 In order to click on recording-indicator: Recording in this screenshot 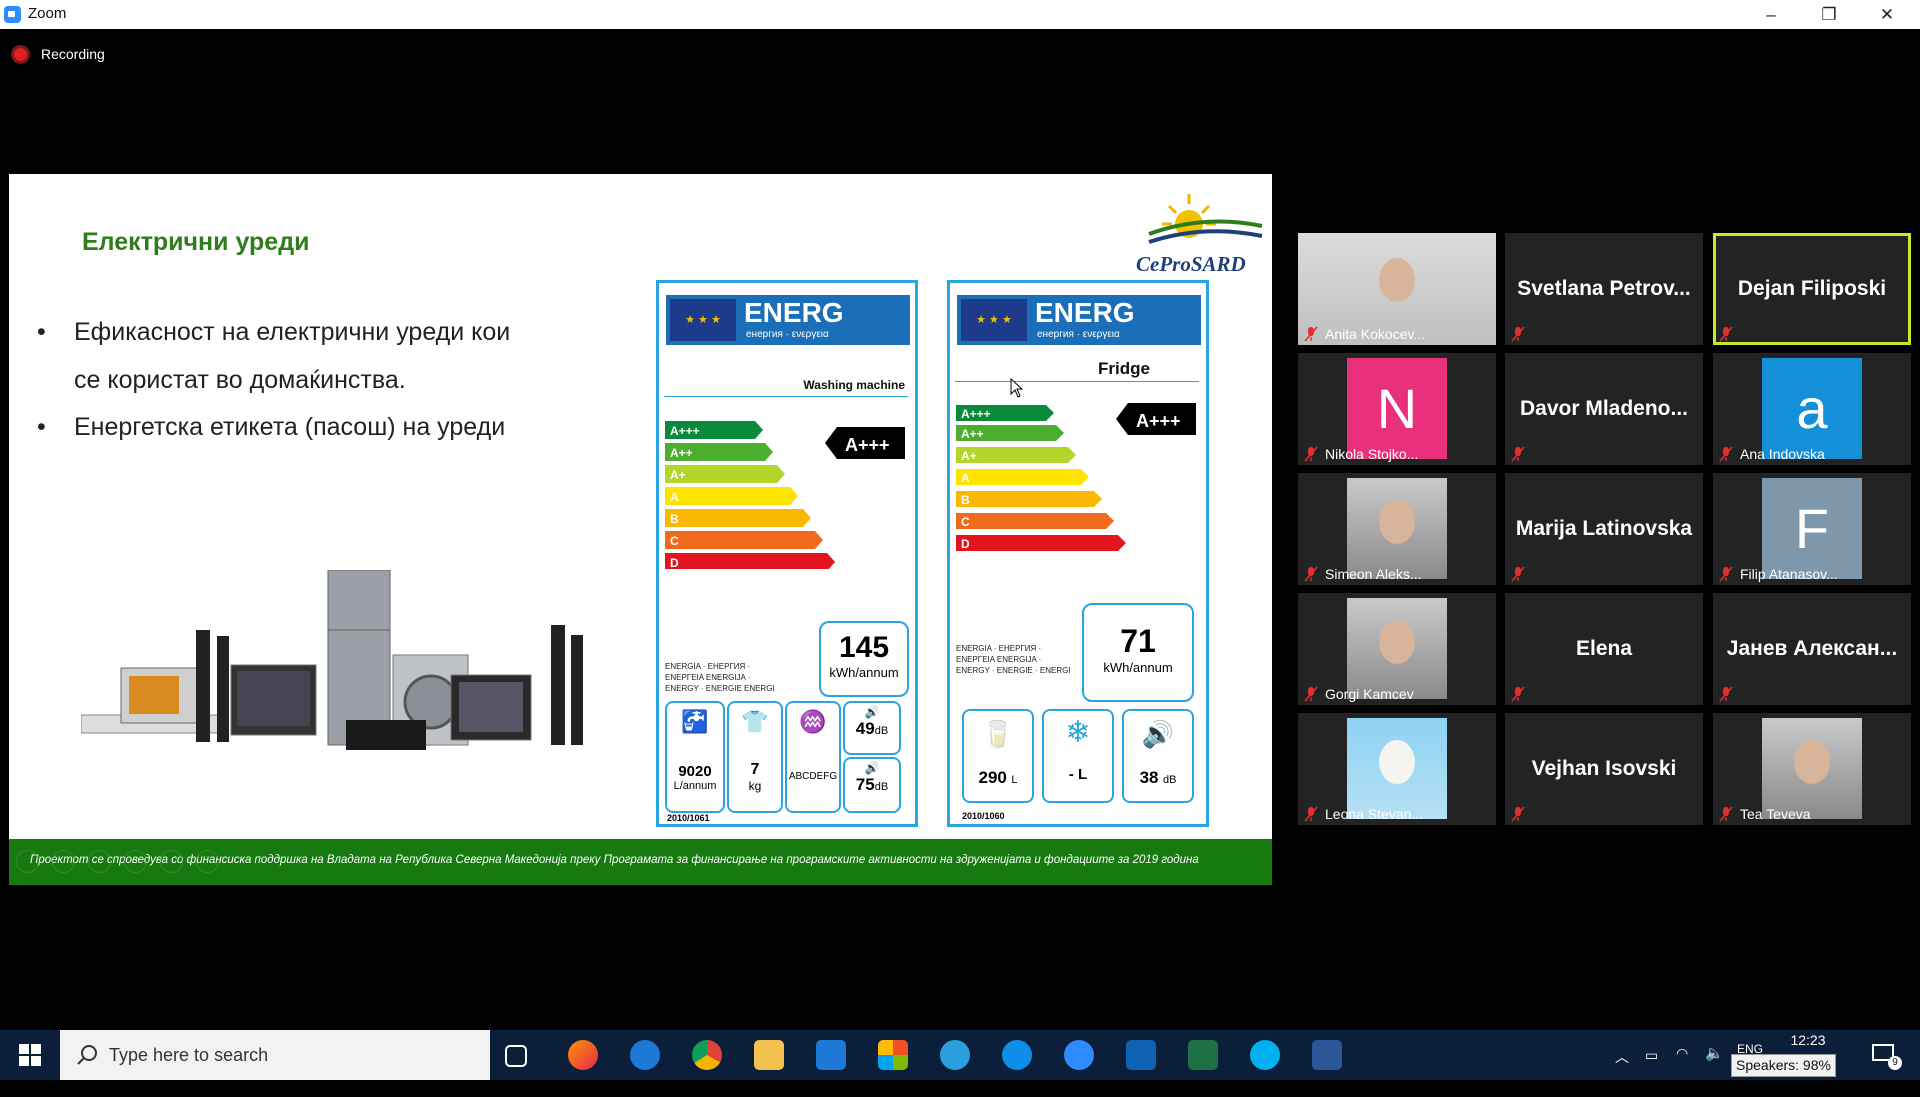, I will do `click(59, 54)`.